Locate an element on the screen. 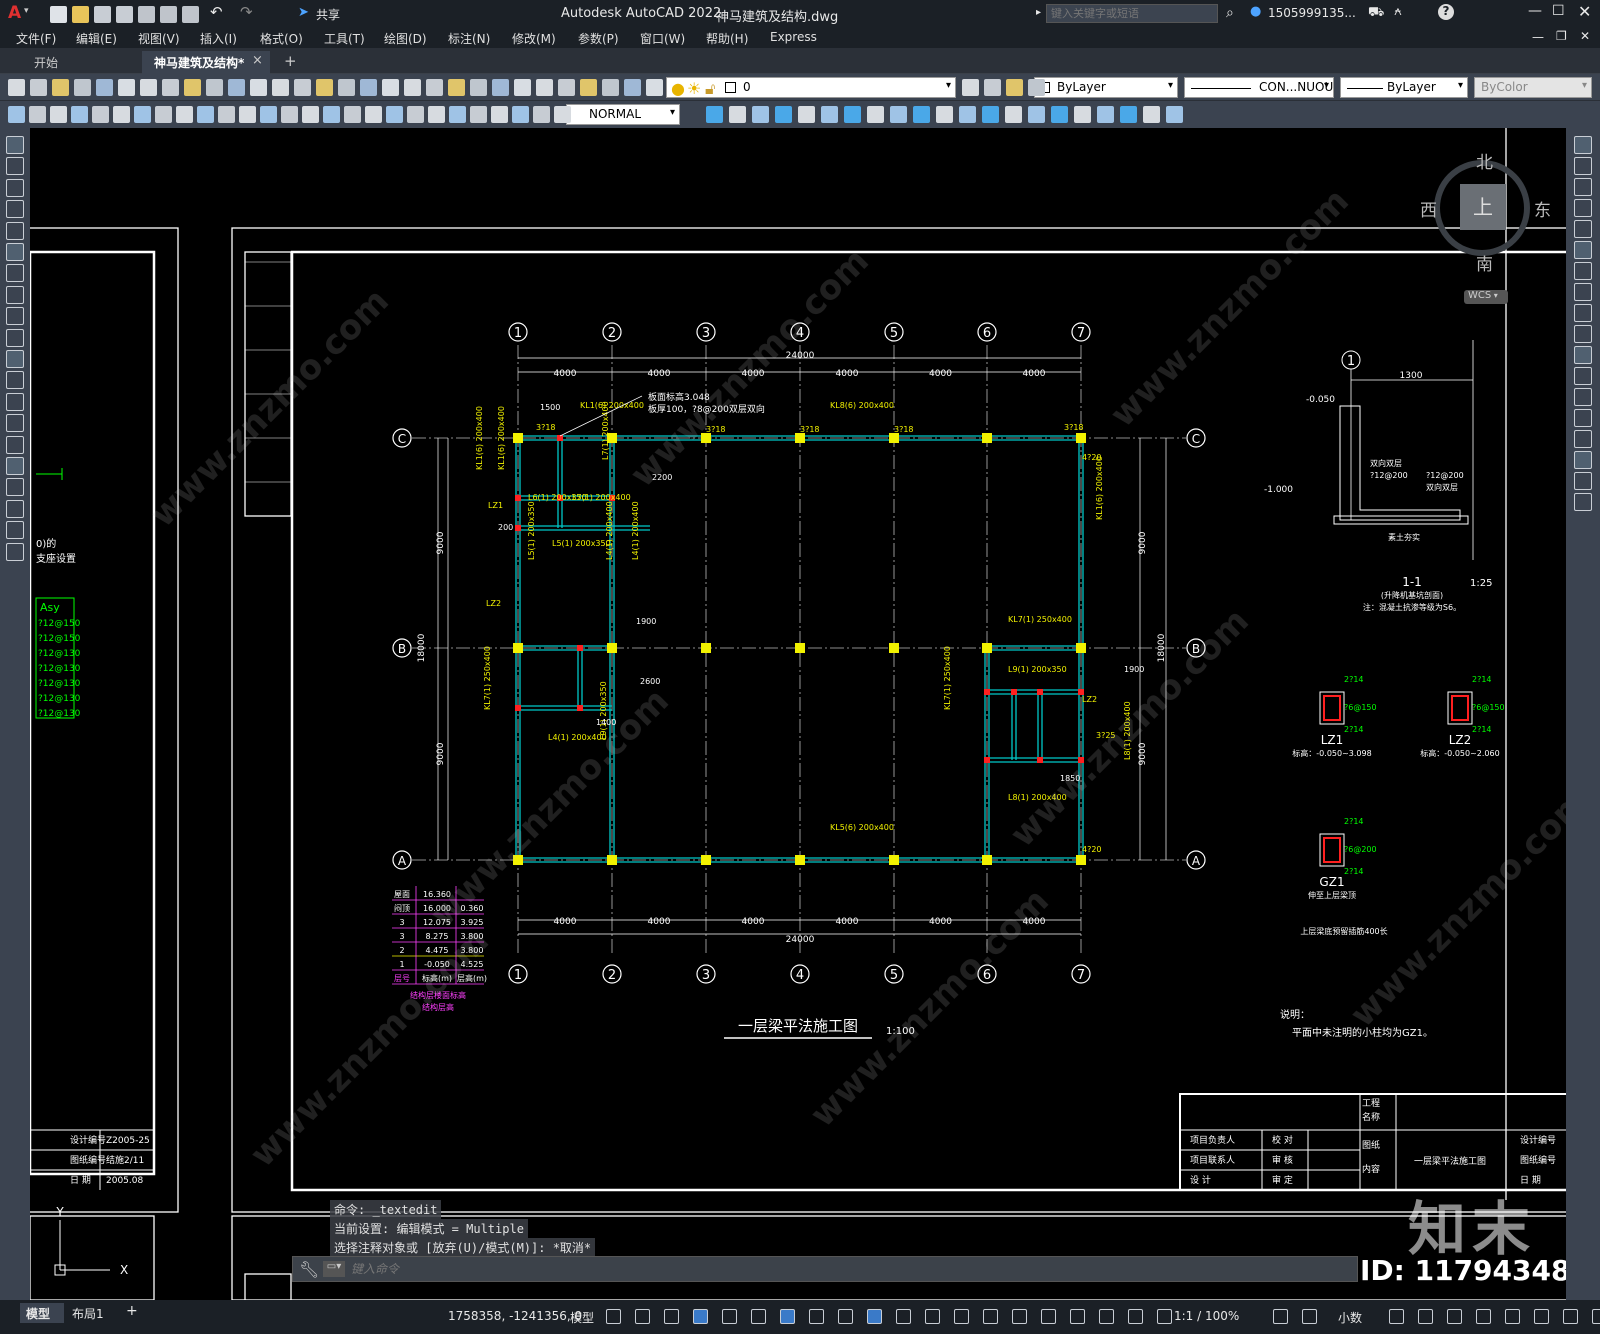 The image size is (1600, 1334). insert-block-icon is located at coordinates (15, 380).